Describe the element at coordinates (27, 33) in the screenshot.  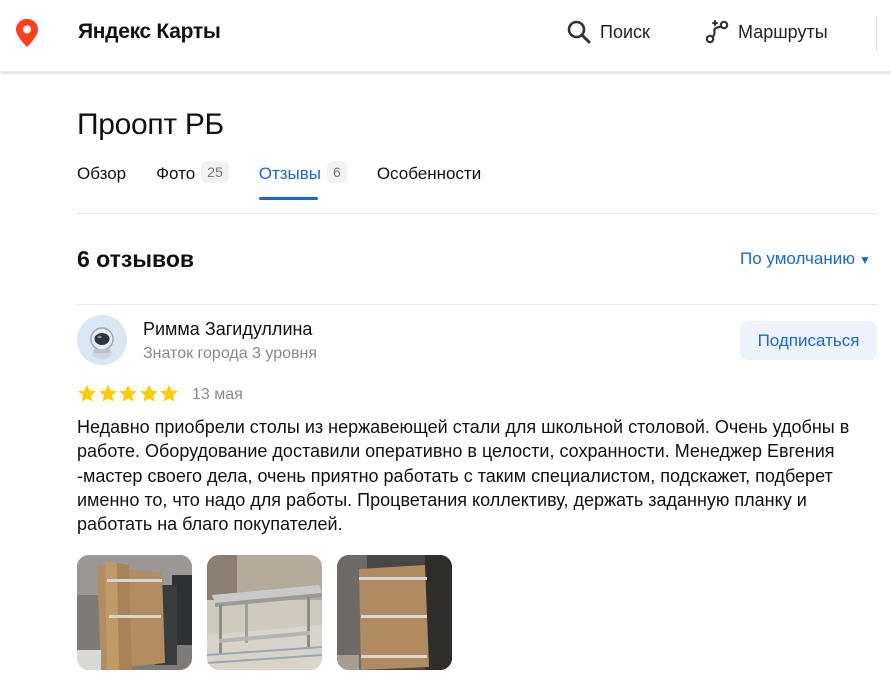
I see `map-pin-logo-icon` at that location.